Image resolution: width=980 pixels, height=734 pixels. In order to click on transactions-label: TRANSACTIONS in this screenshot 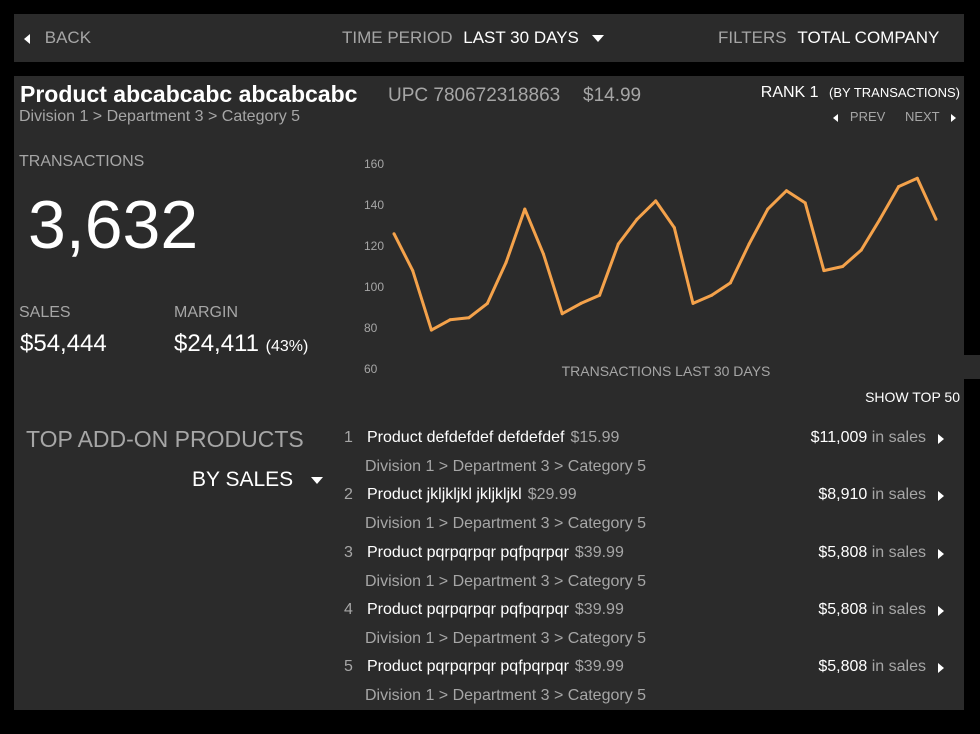, I will do `click(82, 161)`.